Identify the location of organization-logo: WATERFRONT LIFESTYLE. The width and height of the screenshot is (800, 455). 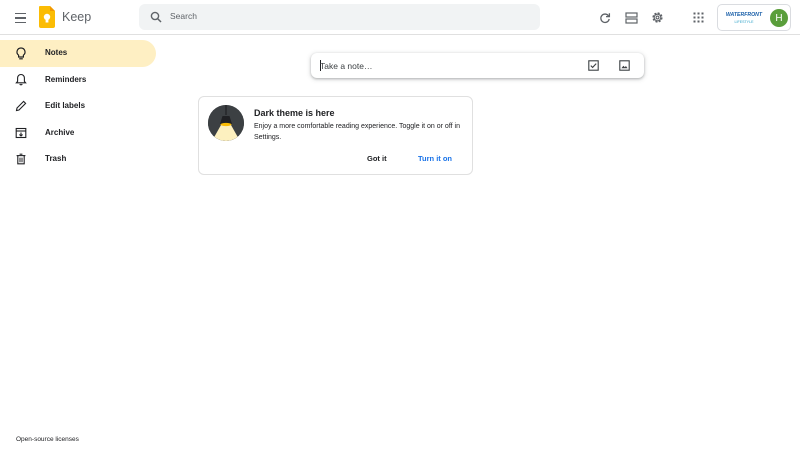
(744, 18).